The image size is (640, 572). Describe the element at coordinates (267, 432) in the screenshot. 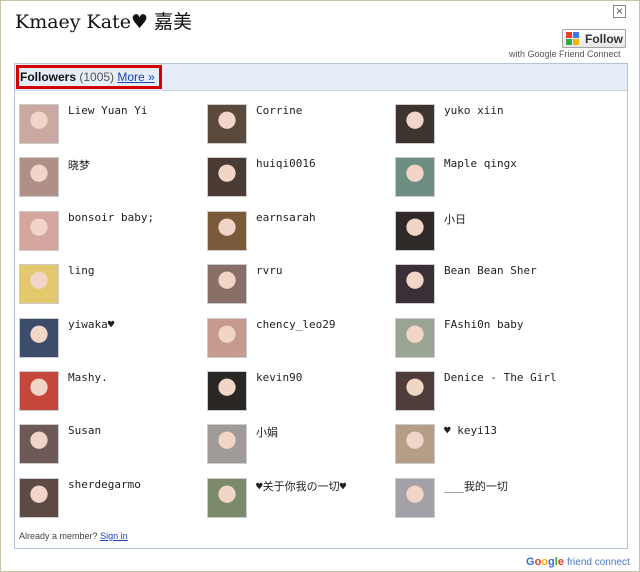

I see `follower-name: 小娟` at that location.